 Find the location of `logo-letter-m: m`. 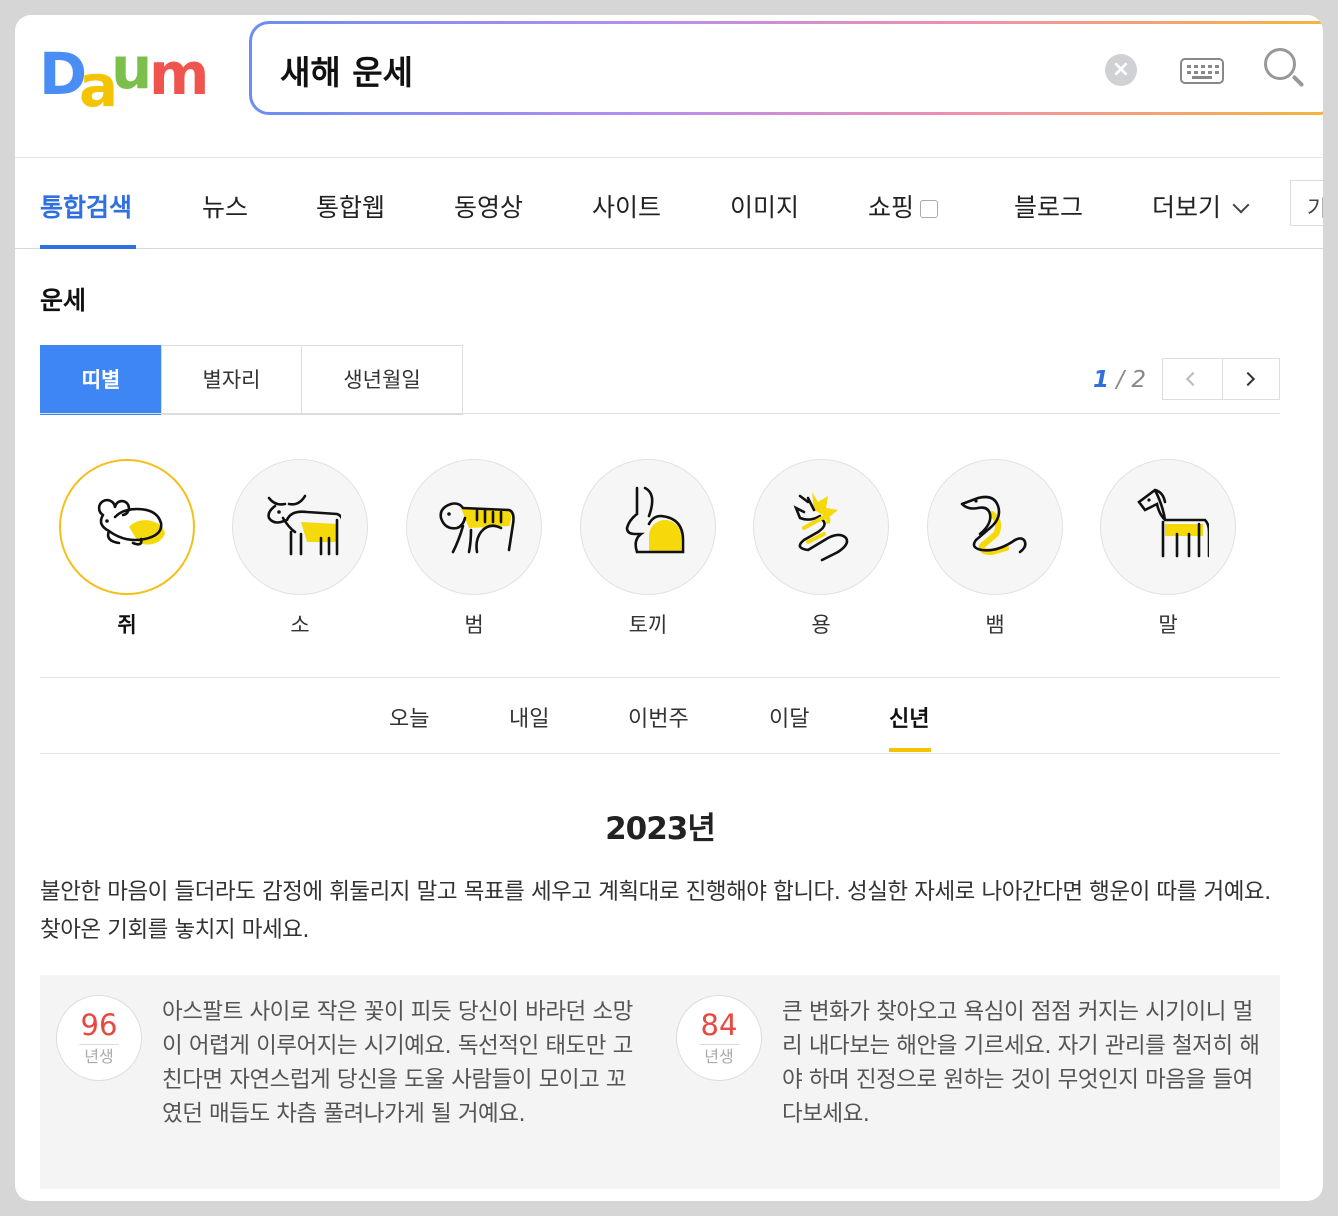

logo-letter-m: m is located at coordinates (179, 74).